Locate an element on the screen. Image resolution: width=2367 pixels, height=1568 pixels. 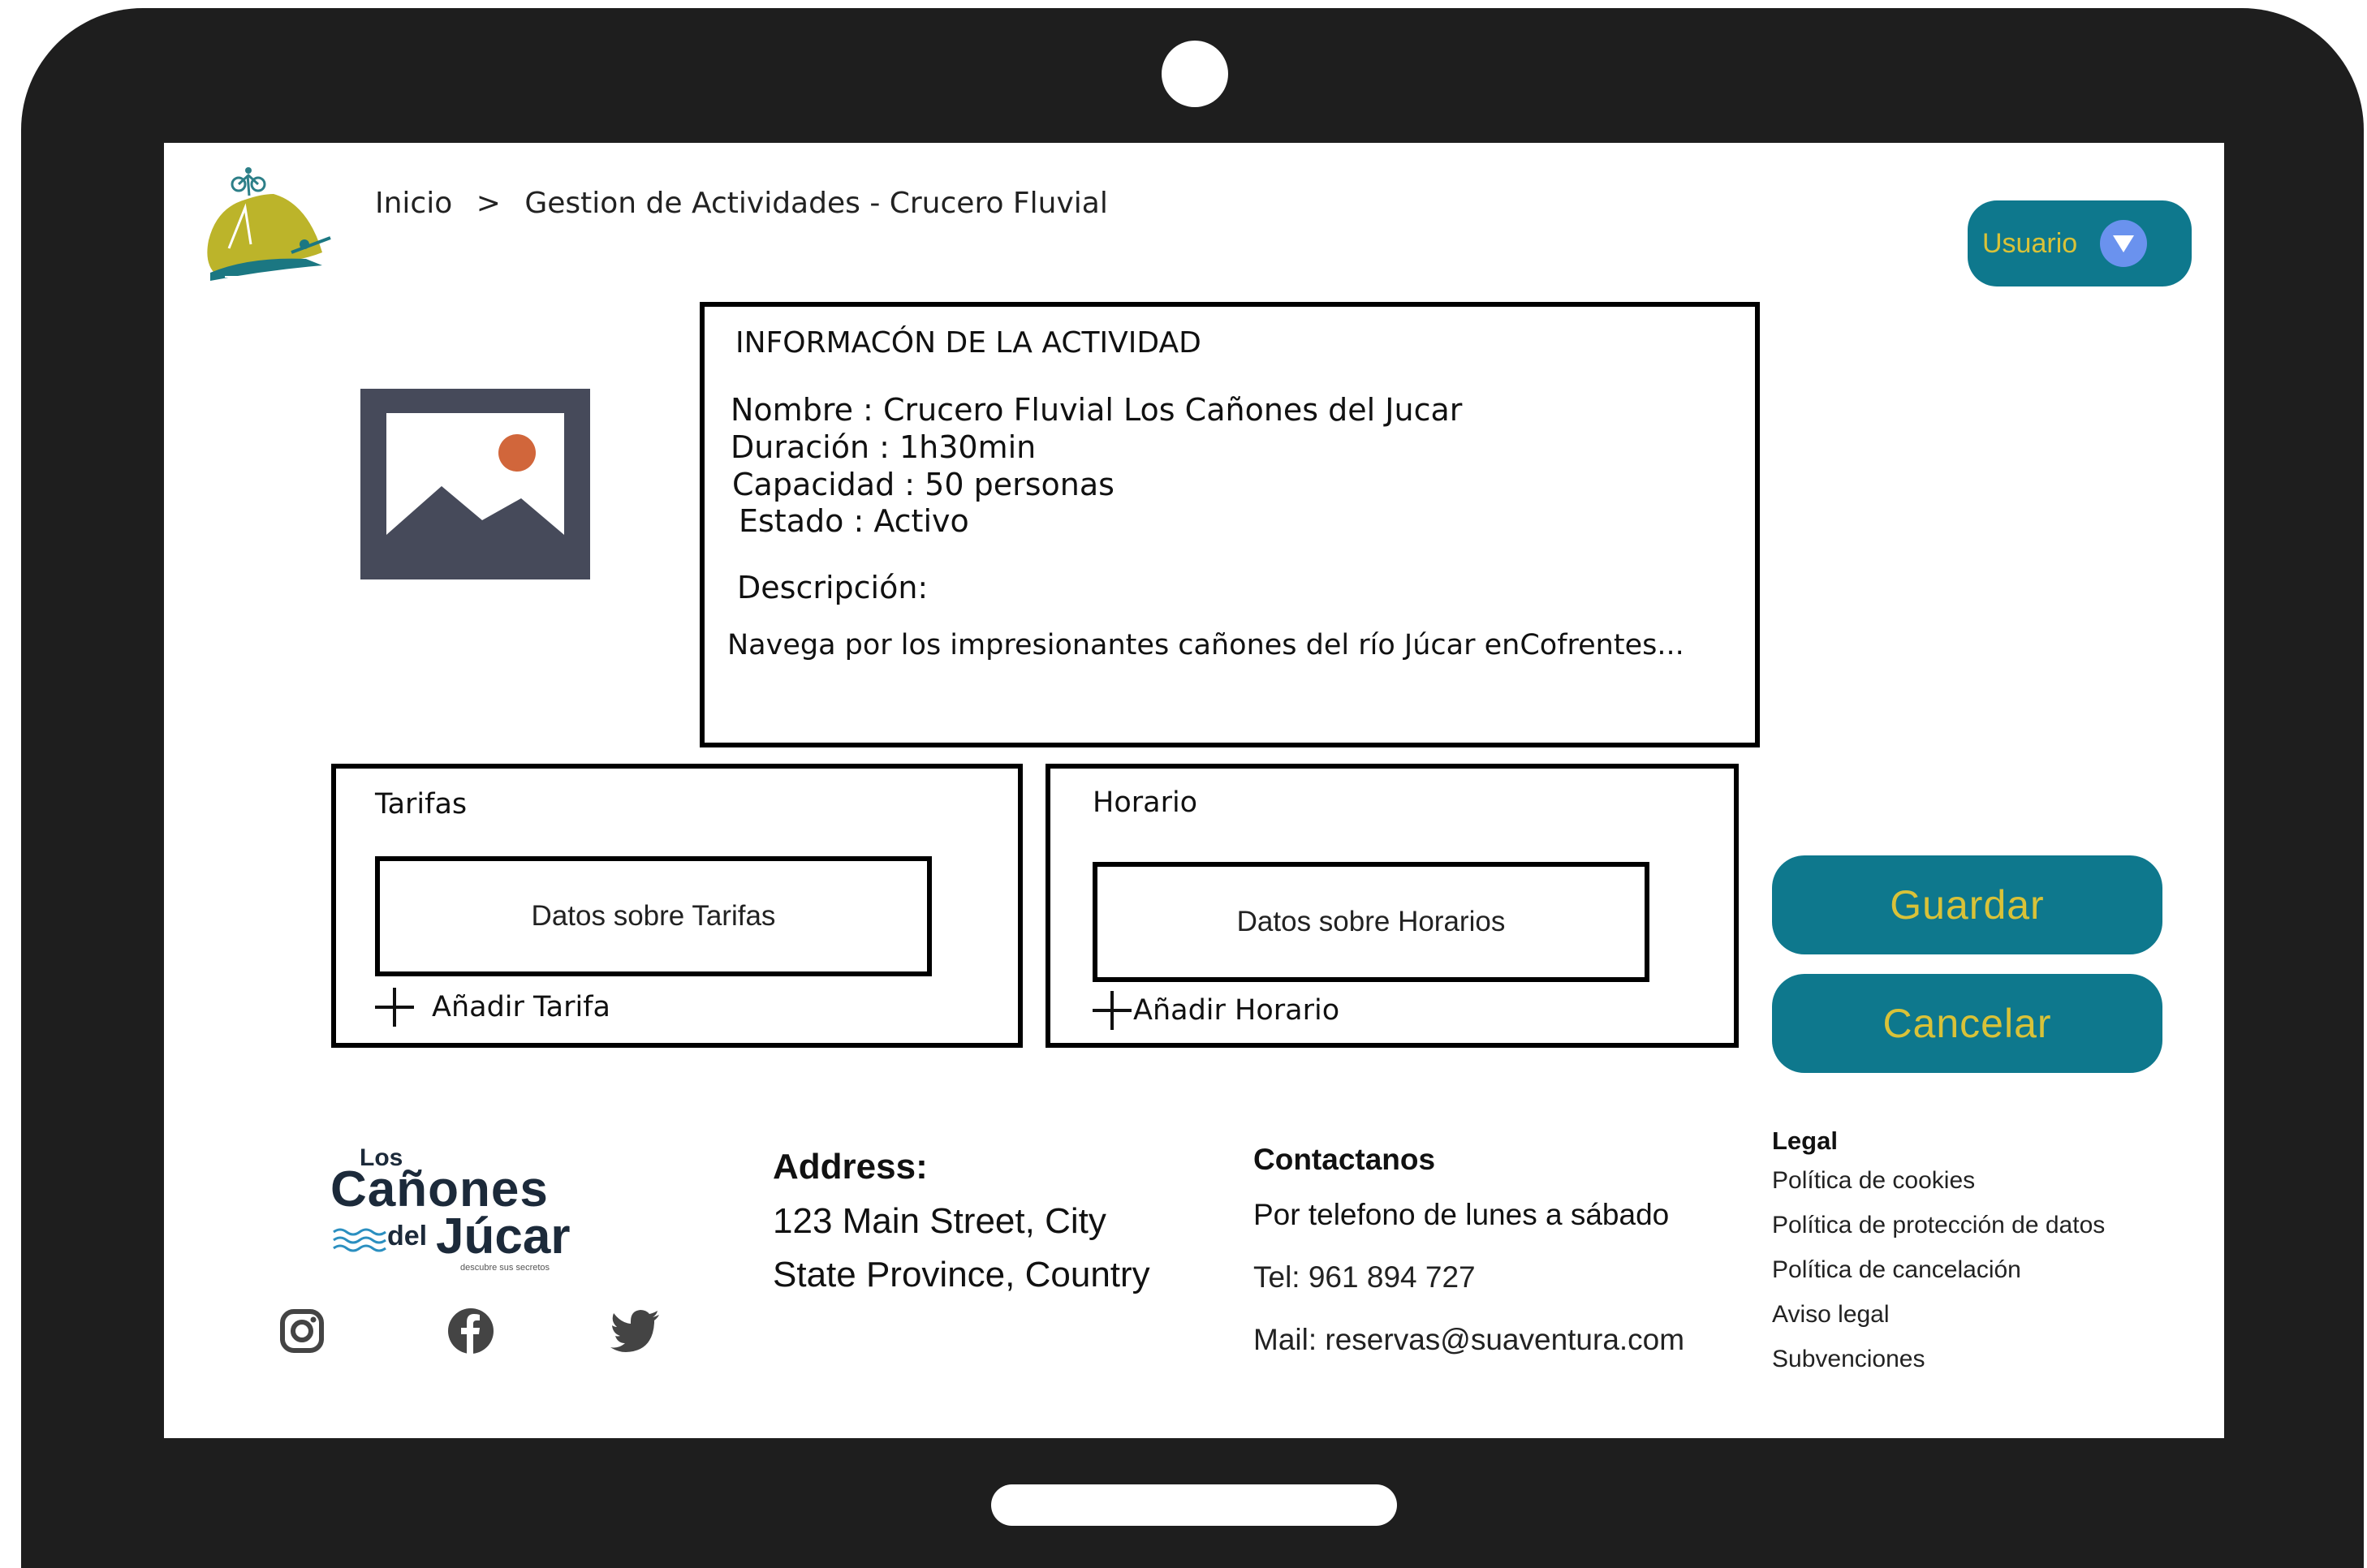
twitter-icon is located at coordinates (636, 1331).